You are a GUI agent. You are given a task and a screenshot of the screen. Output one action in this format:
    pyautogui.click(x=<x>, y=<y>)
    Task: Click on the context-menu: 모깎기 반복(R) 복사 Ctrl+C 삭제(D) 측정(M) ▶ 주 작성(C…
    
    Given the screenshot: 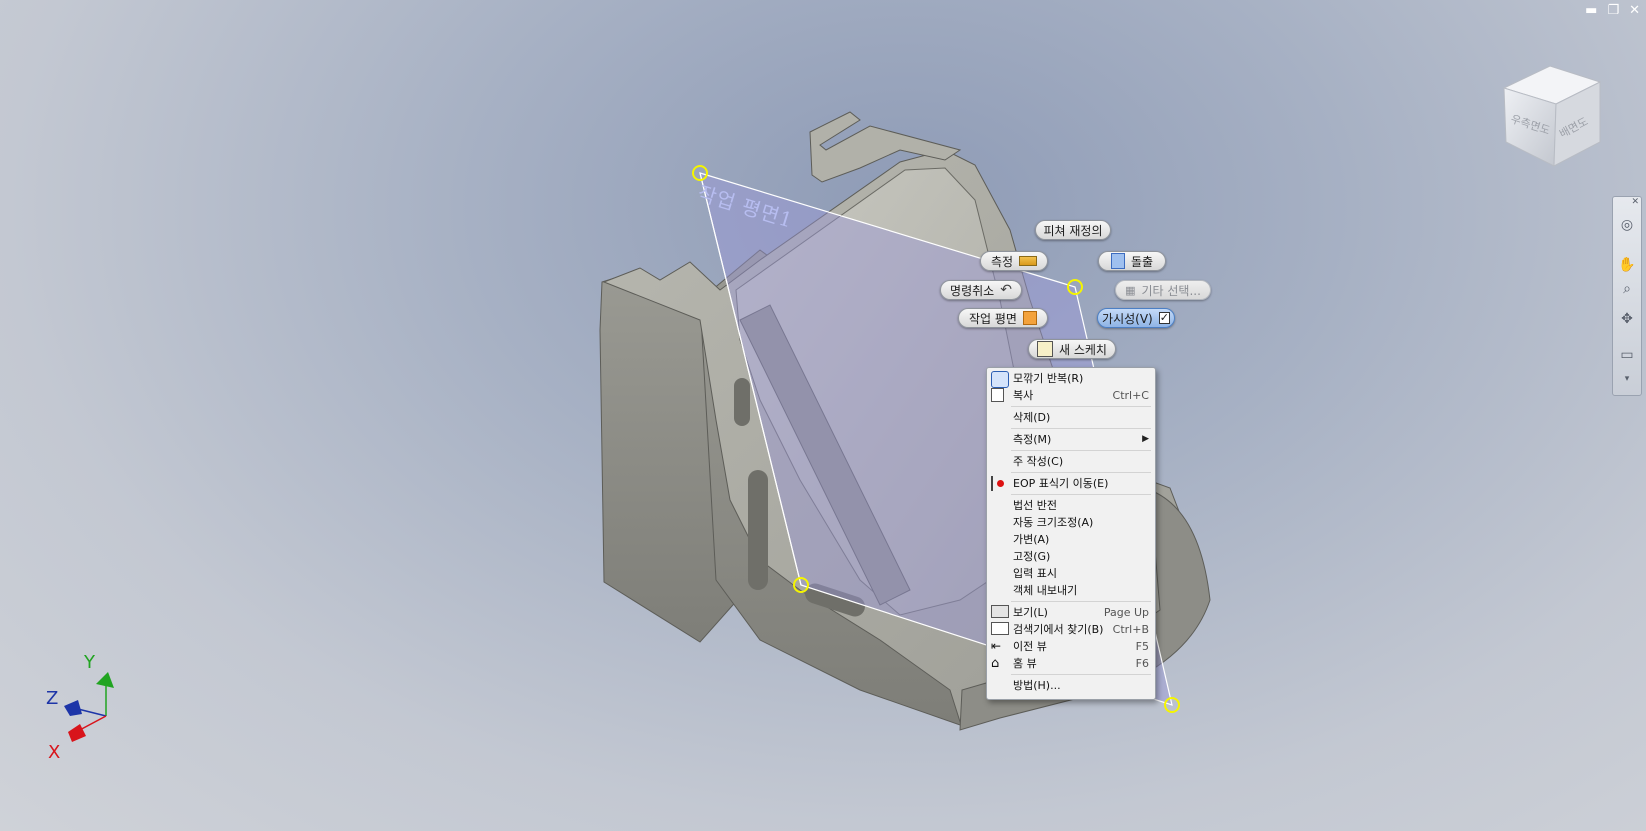 What is the action you would take?
    pyautogui.click(x=1071, y=533)
    